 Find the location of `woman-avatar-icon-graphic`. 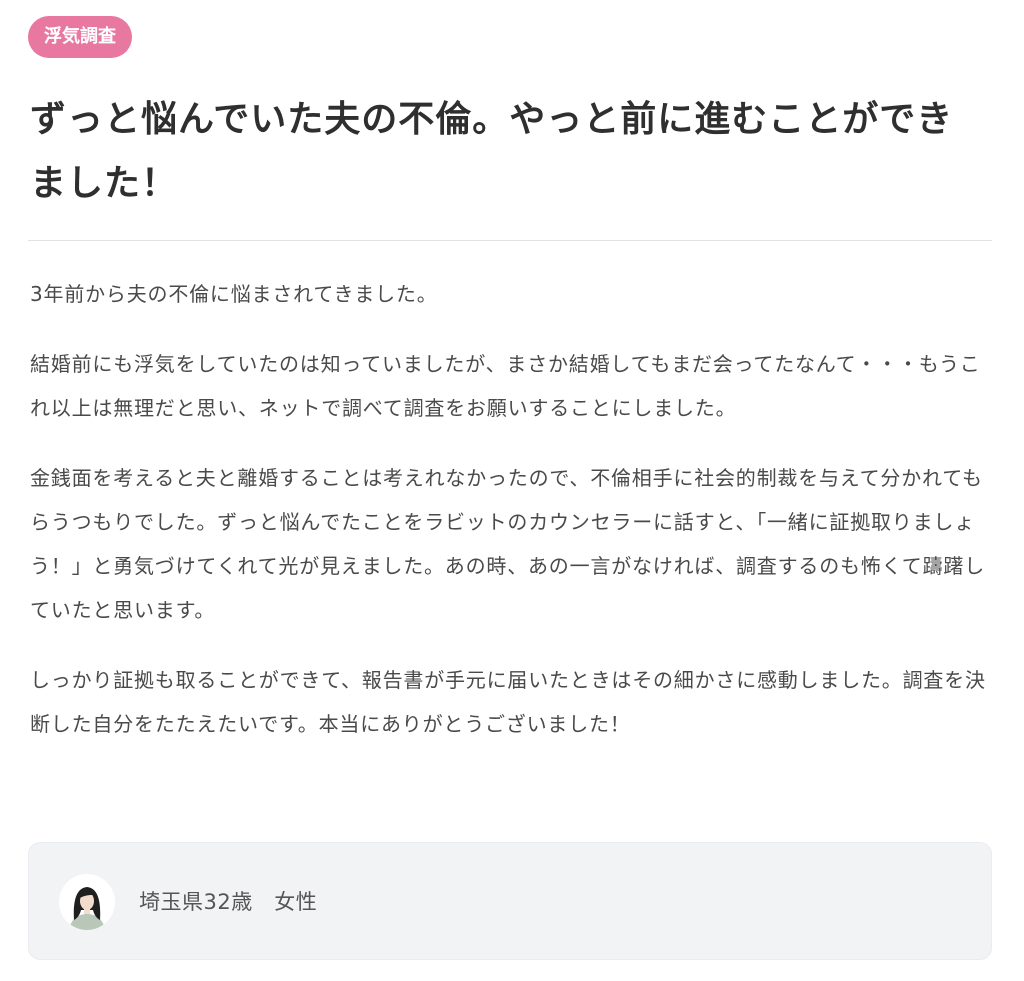

woman-avatar-icon-graphic is located at coordinates (87, 902).